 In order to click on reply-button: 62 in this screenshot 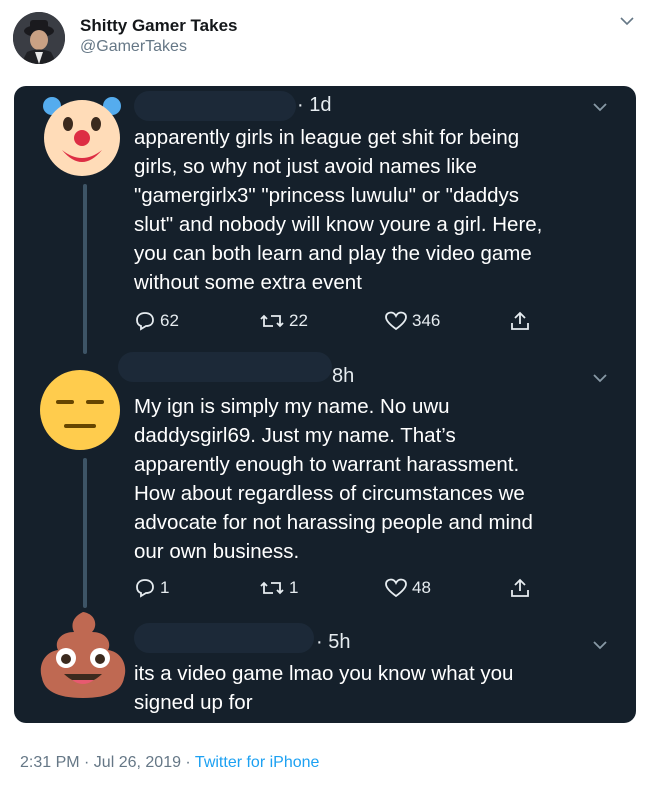, I will do `click(156, 321)`.